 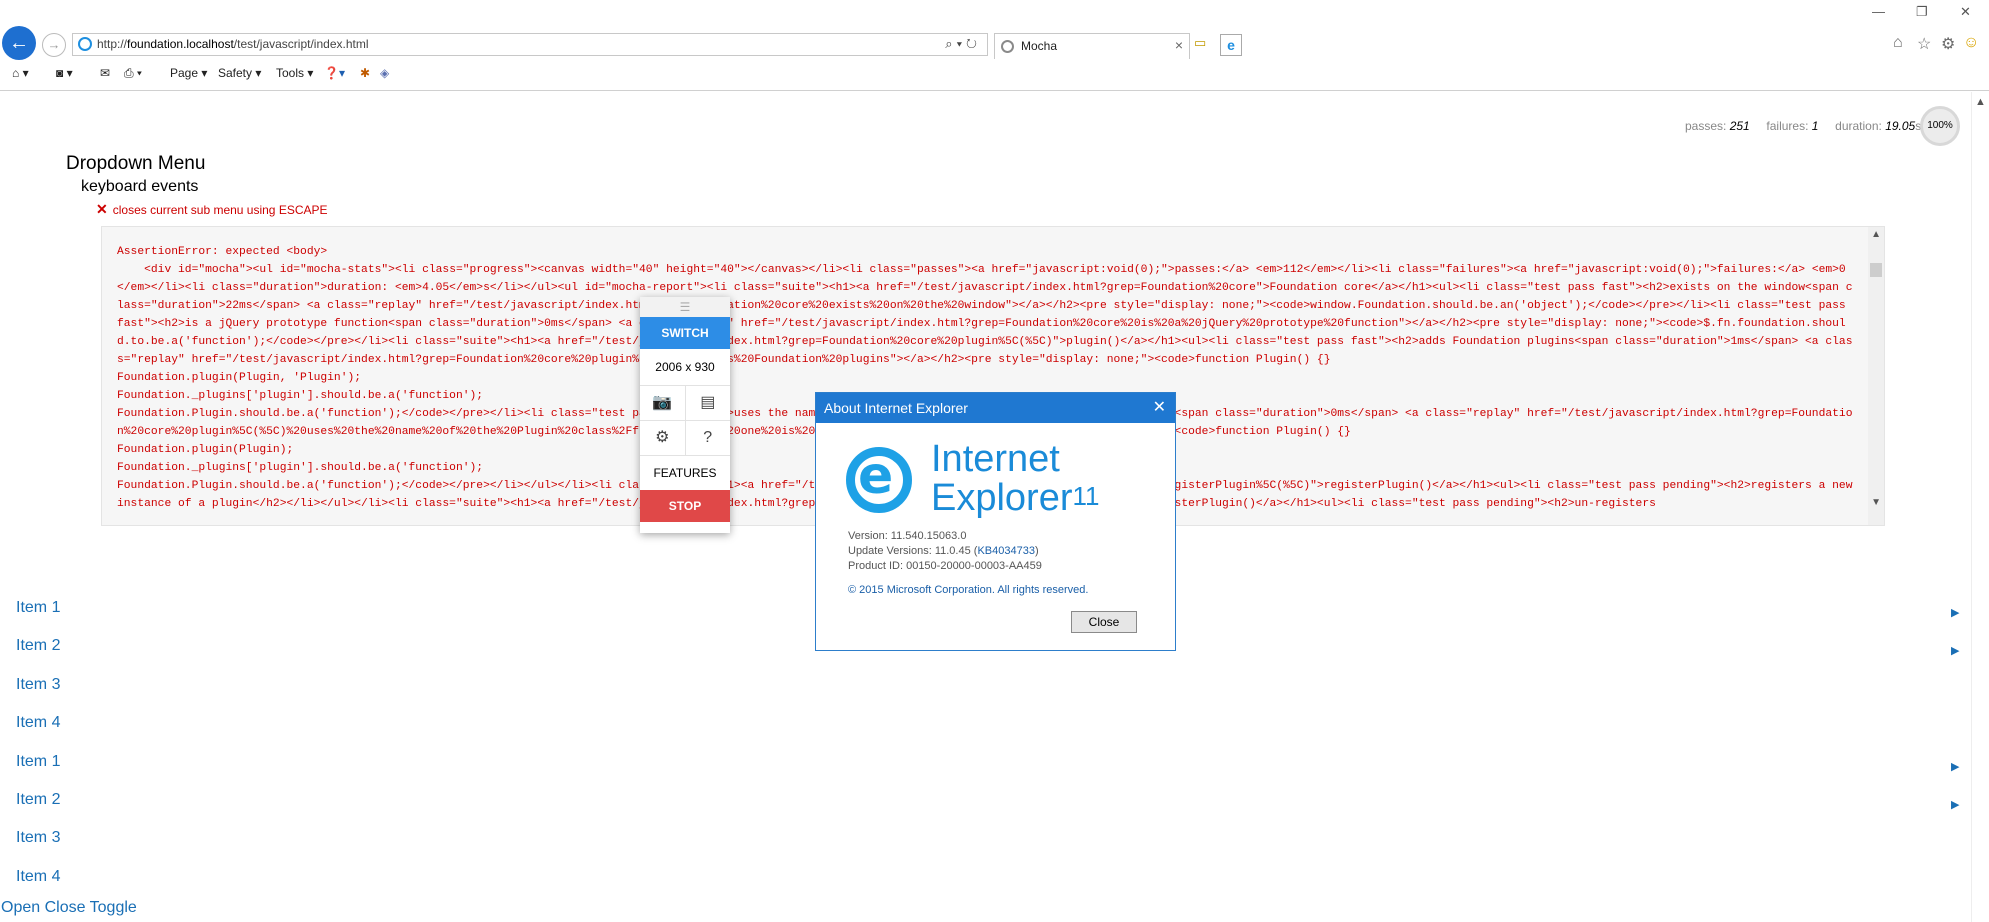 I want to click on progress-circle: 100%, so click(x=1940, y=126).